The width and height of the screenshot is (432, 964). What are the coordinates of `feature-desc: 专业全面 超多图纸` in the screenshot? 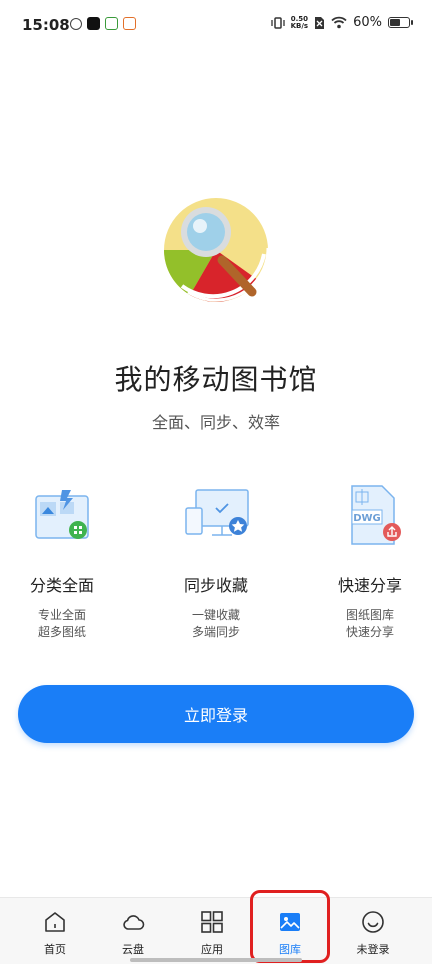 It's located at (66, 624).